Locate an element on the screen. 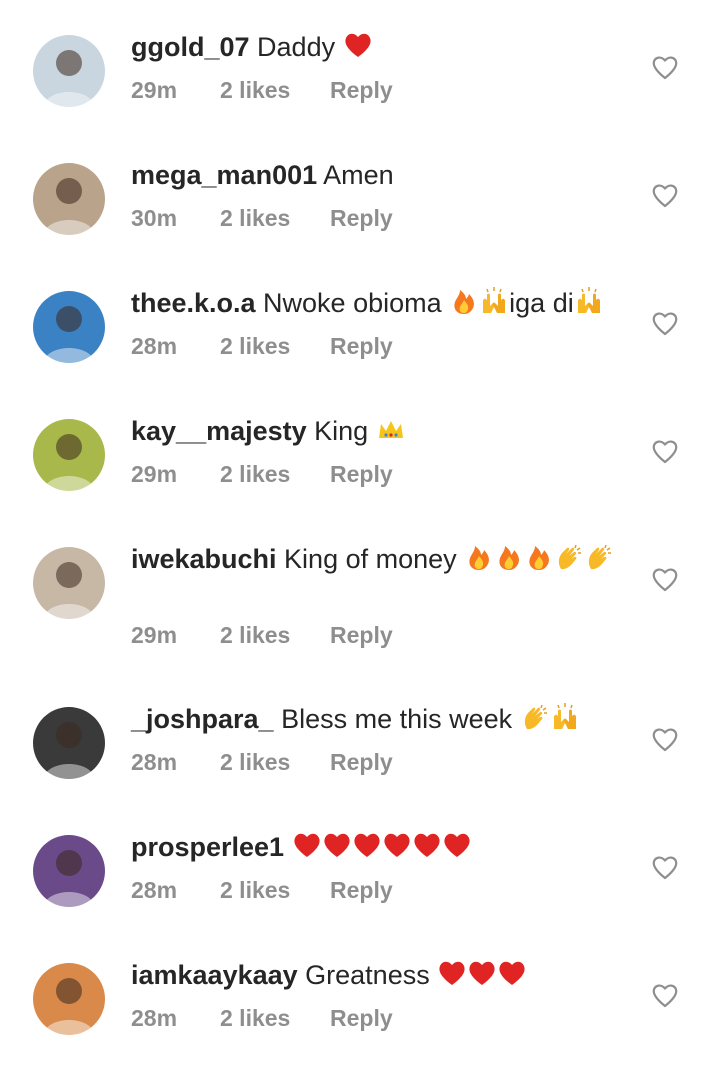  crown-emoji-icon is located at coordinates (391, 433).